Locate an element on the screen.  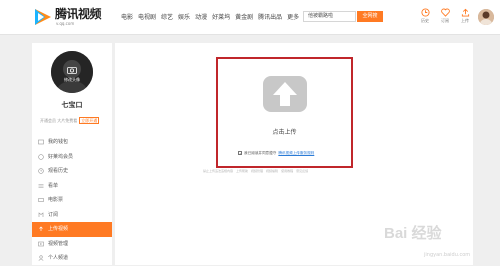
subscribe-icon is located at coordinates (41, 214).